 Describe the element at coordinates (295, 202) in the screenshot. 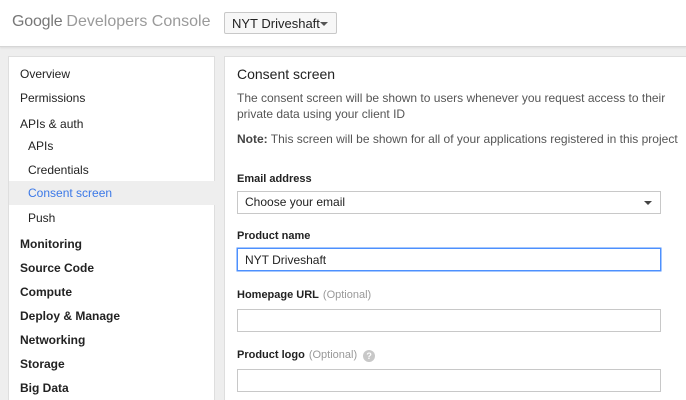

I see `email-address-value: Choose your email` at that location.